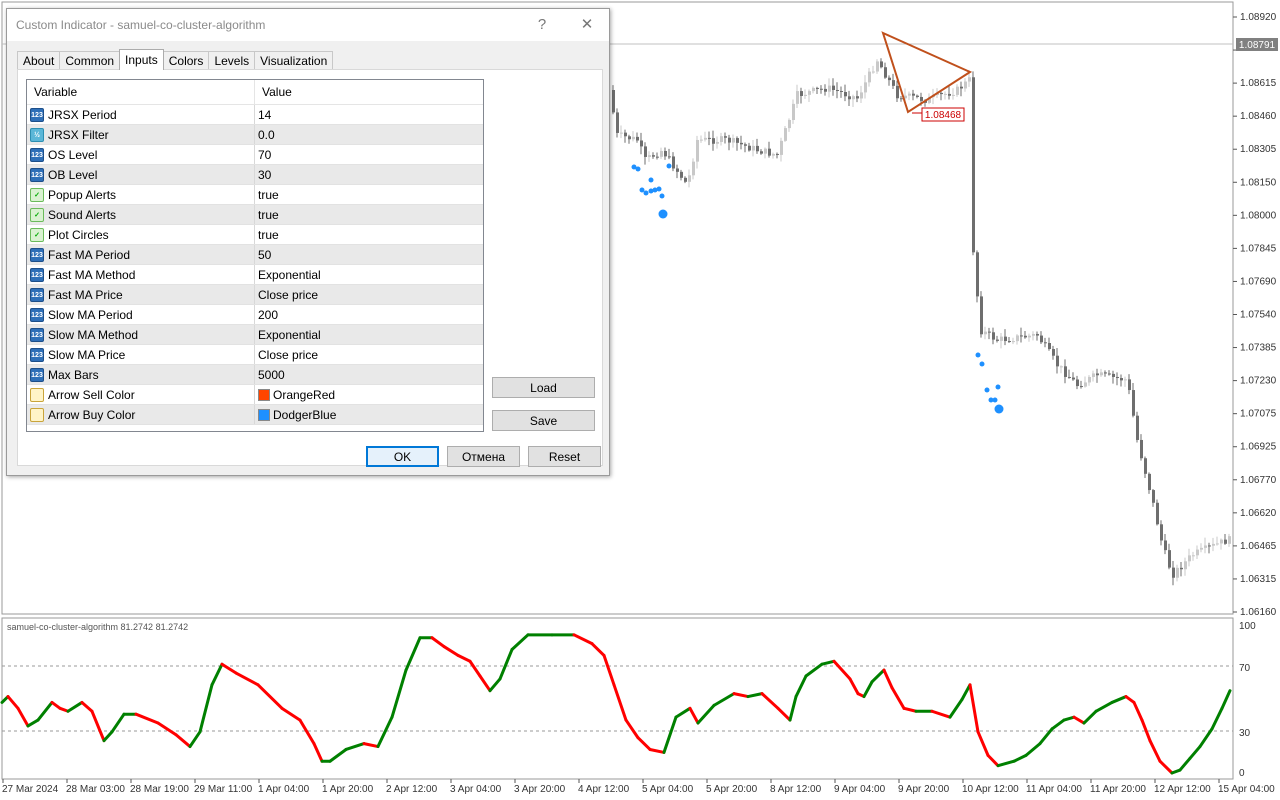 The height and width of the screenshot is (800, 1280). Describe the element at coordinates (1258, 348) in the screenshot. I see `price-tick-label: 1.07385` at that location.